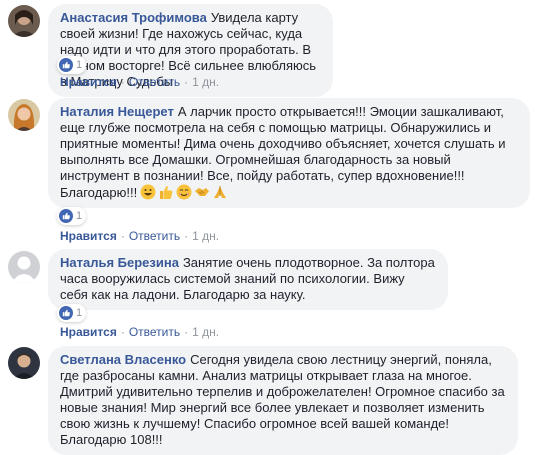 This screenshot has width=539, height=455. What do you see at coordinates (119, 262) in the screenshot?
I see `comment-author: Наталья Березина` at bounding box center [119, 262].